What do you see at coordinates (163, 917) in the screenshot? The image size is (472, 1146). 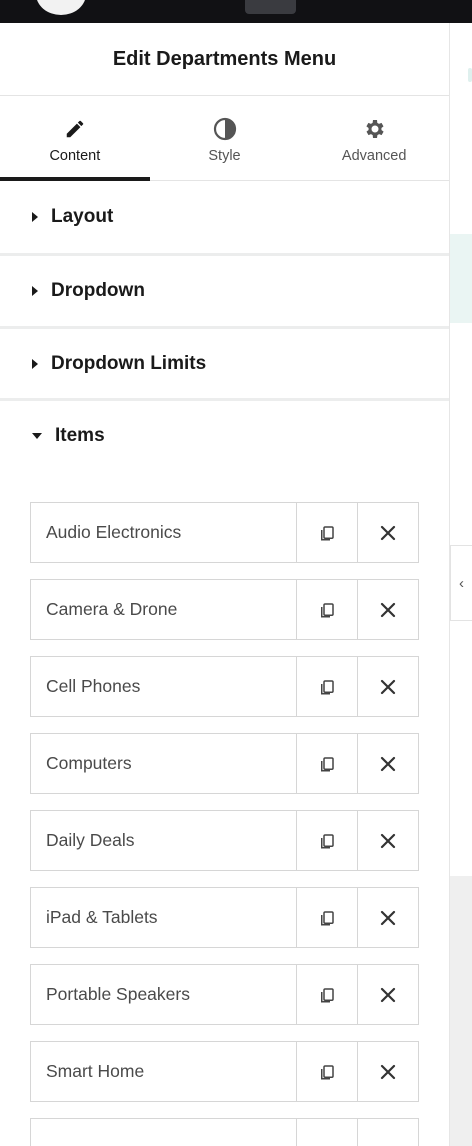 I see `item-label: iPad & Tablets` at bounding box center [163, 917].